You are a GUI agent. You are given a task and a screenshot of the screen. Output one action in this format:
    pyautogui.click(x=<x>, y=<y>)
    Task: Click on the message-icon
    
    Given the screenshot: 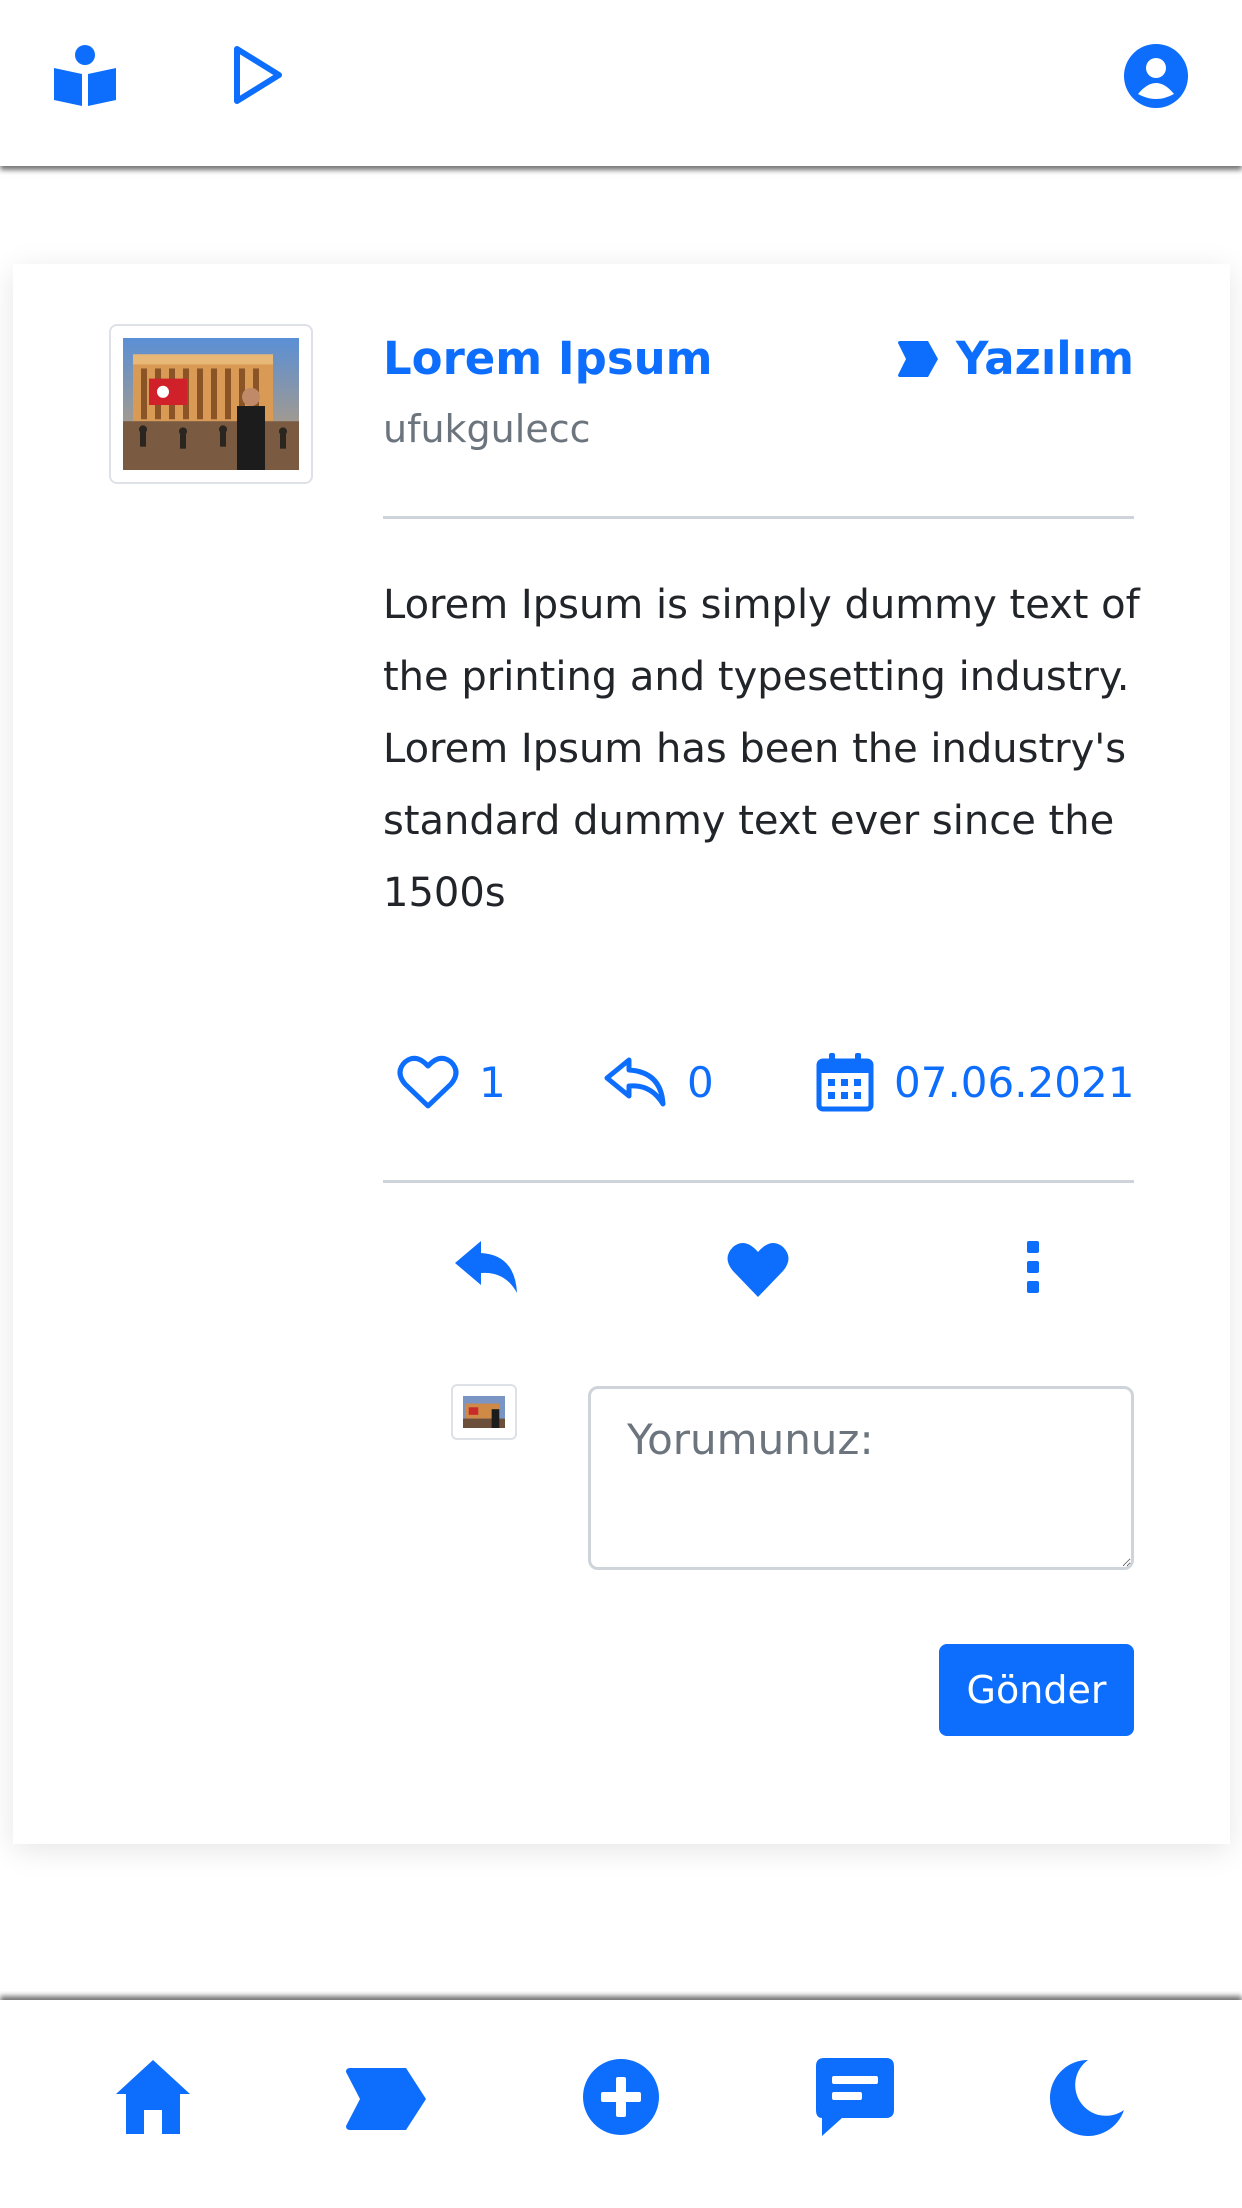 What is the action you would take?
    pyautogui.click(x=855, y=2097)
    